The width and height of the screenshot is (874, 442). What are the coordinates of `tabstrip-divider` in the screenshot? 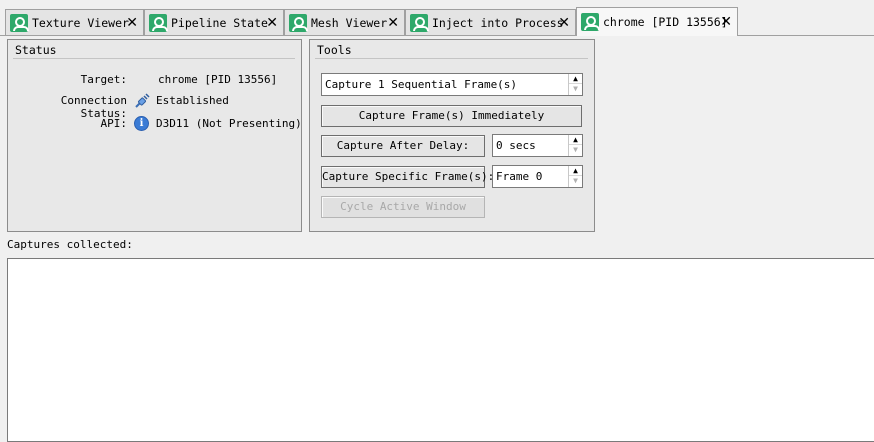 It's located at (437, 35).